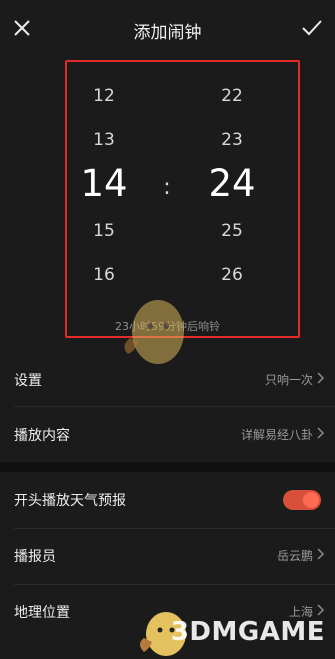  What do you see at coordinates (167, 435) in the screenshot?
I see `setting-row-content: 播放内容 详解易经八卦` at bounding box center [167, 435].